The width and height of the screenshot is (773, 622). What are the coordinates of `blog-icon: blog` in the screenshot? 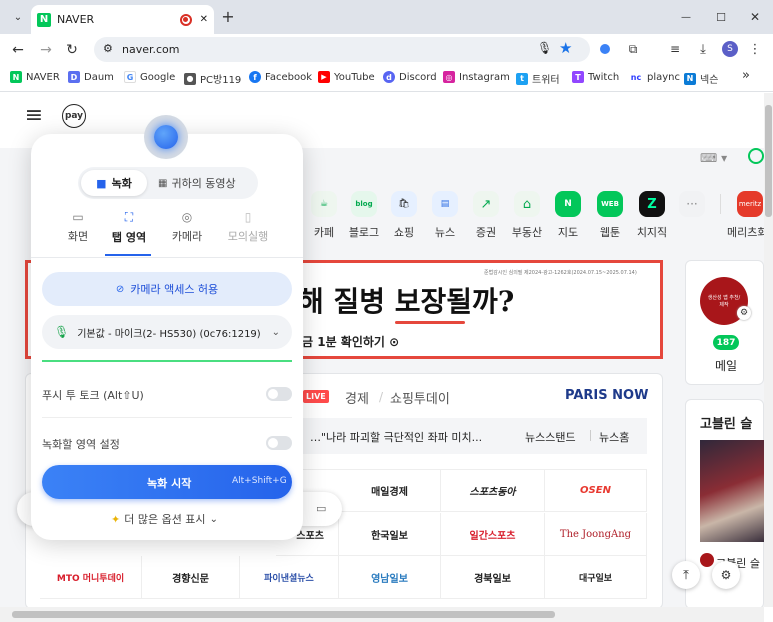 It's located at (364, 204).